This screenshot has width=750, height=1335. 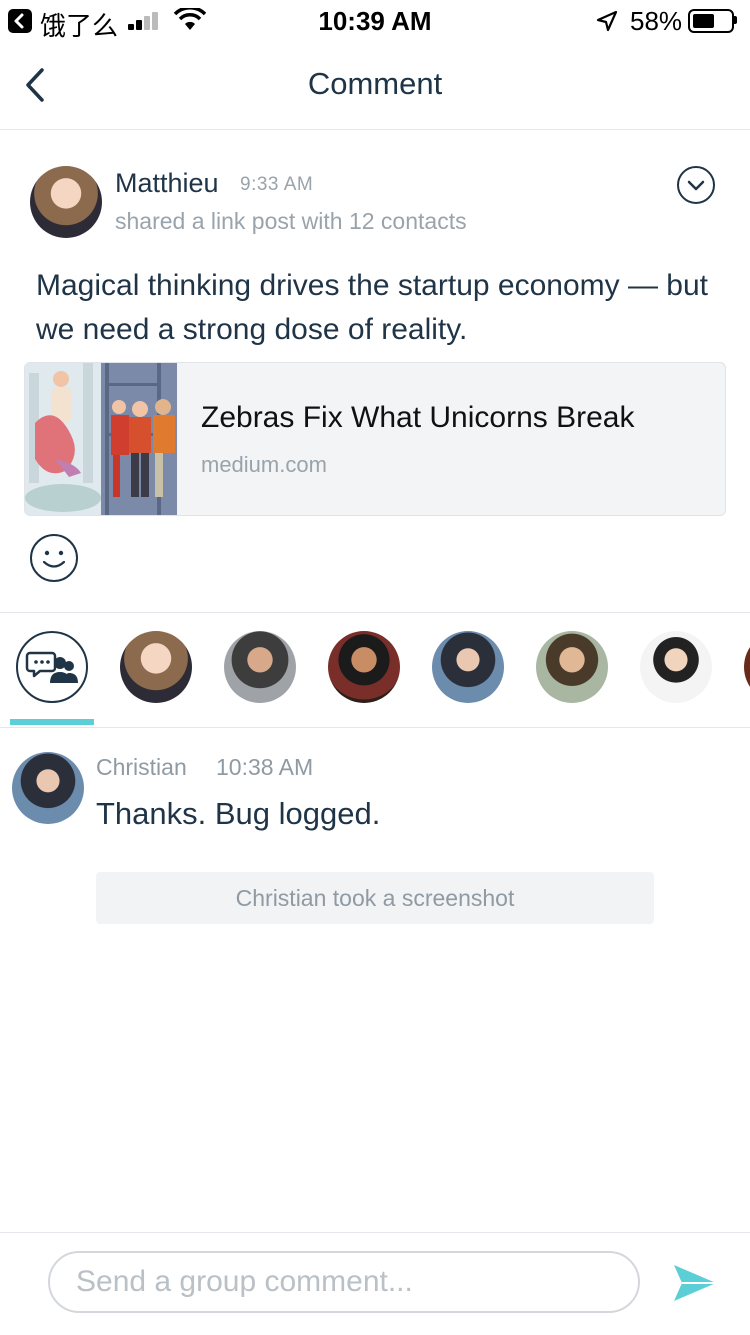 What do you see at coordinates (375, 898) in the screenshot?
I see `system-notice: Christian took a screenshot` at bounding box center [375, 898].